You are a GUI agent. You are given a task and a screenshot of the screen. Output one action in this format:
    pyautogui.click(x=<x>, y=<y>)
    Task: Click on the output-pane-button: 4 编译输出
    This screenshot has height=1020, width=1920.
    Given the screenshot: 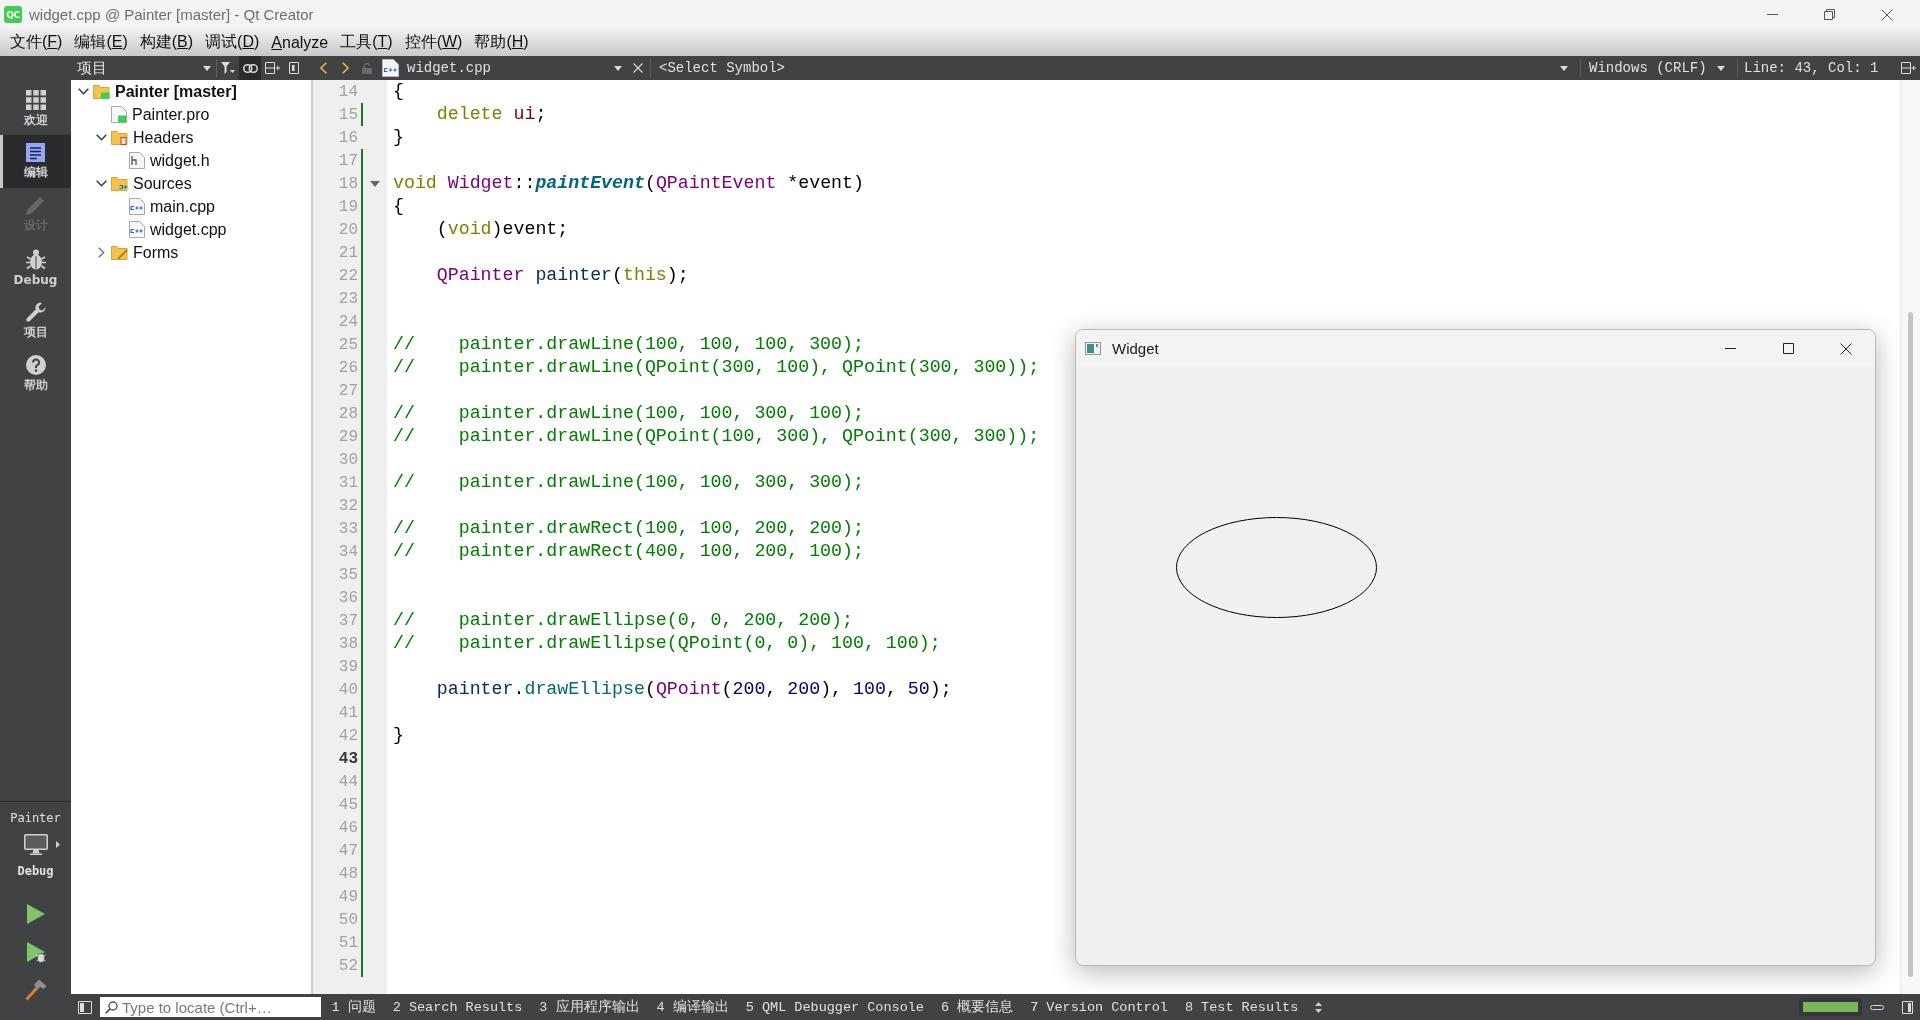 What is the action you would take?
    pyautogui.click(x=693, y=1007)
    